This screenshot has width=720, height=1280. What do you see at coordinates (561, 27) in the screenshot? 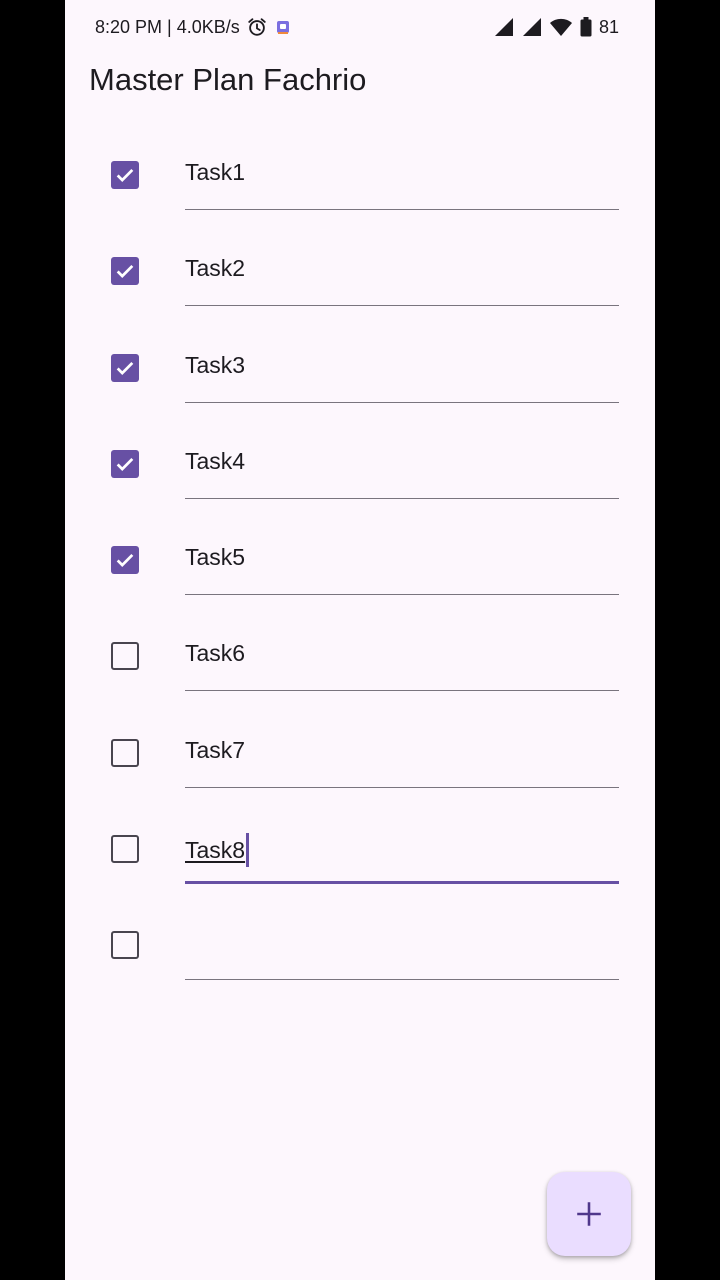
I see `wifi-icon` at bounding box center [561, 27].